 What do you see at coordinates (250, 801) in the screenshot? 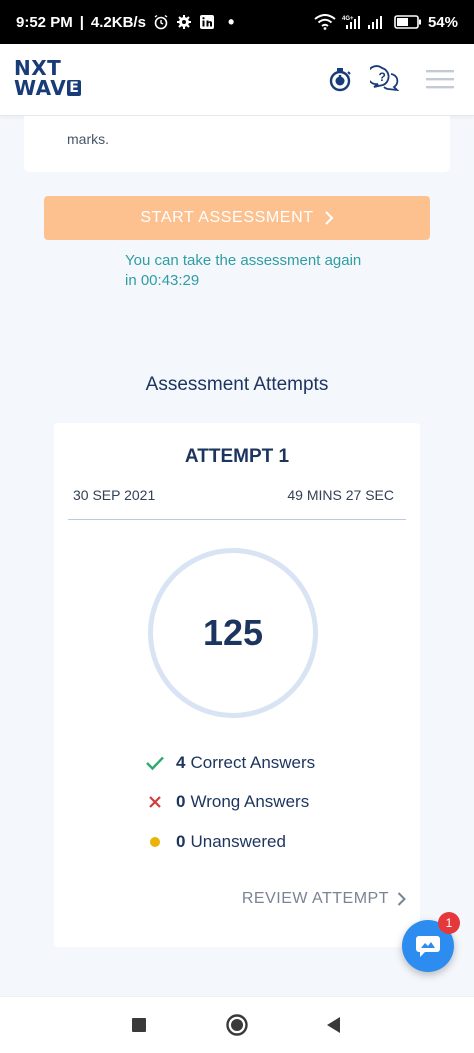
I see `wrong-label: Wrong Answers` at bounding box center [250, 801].